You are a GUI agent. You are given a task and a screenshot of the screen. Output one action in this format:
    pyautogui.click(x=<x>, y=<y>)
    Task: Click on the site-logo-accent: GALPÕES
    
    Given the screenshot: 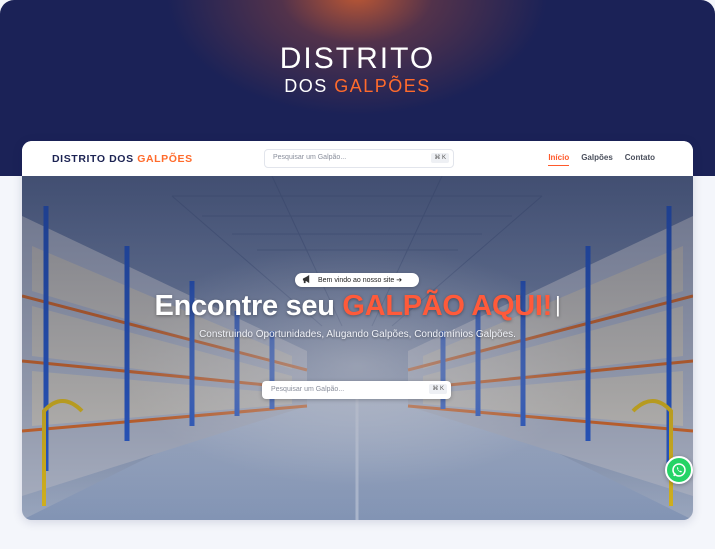 What is the action you would take?
    pyautogui.click(x=165, y=159)
    